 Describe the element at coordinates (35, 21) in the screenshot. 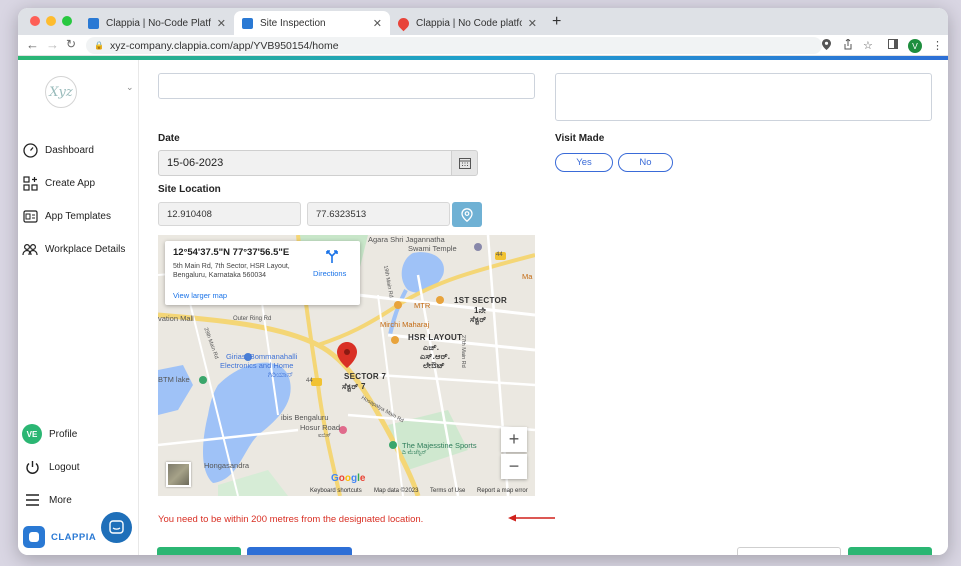

I see `close-window-button` at that location.